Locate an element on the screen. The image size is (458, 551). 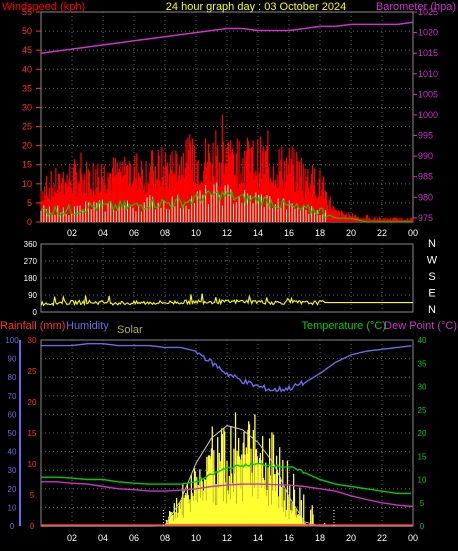
humidity-y-tick-label: 20 is located at coordinates (12, 489).